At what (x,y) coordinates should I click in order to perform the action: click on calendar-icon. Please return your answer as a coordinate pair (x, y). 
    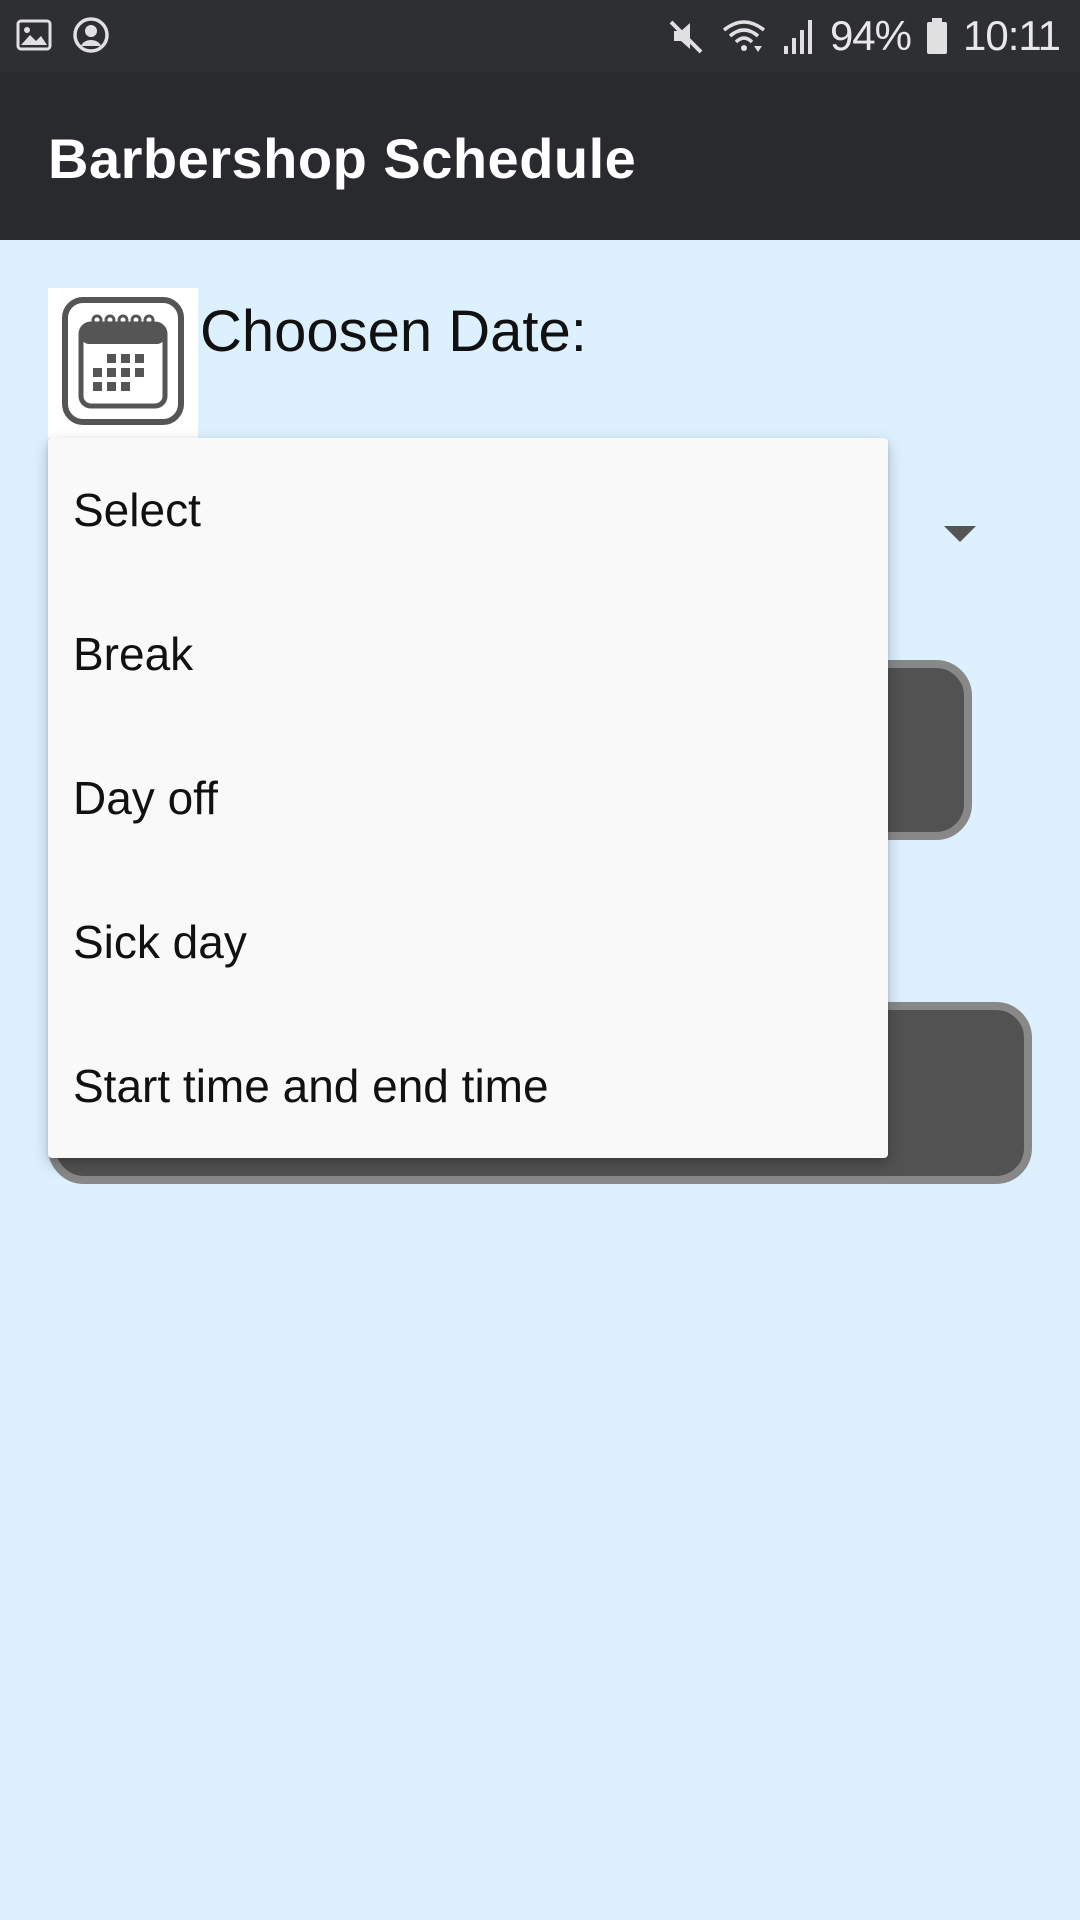
    Looking at the image, I should click on (123, 363).